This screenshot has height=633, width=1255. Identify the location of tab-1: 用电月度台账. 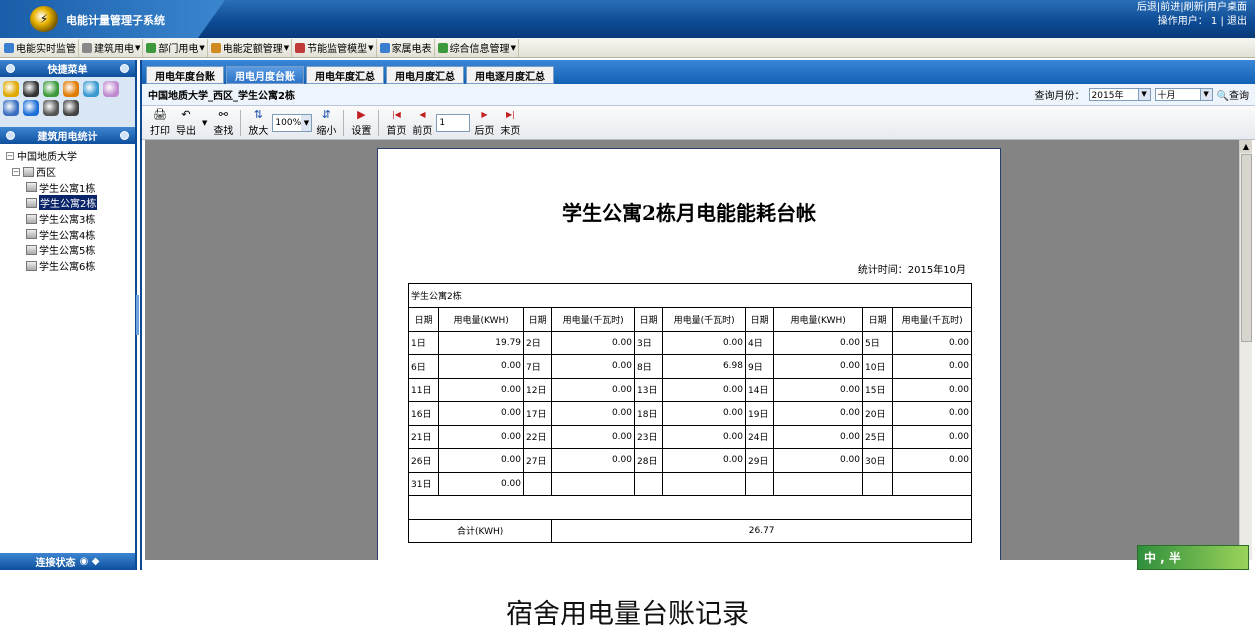
(265, 75).